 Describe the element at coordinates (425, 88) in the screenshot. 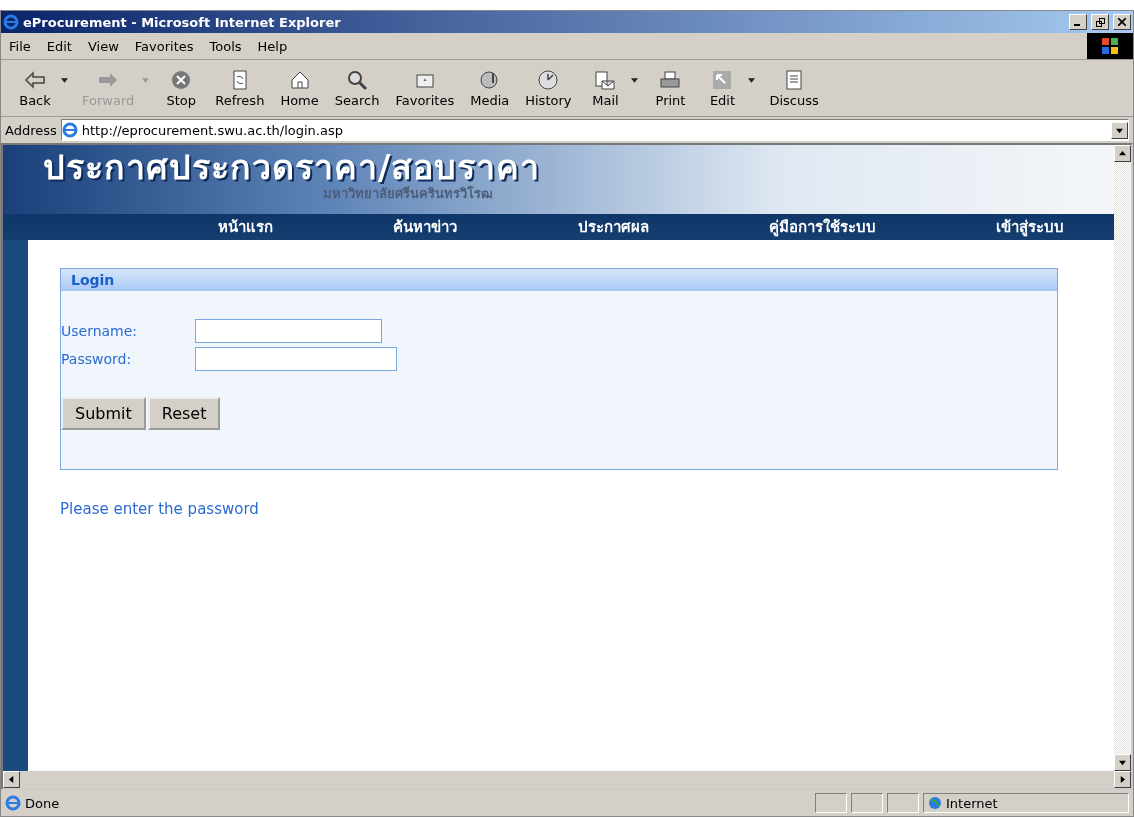

I see `toolbar-button: Favorites` at that location.